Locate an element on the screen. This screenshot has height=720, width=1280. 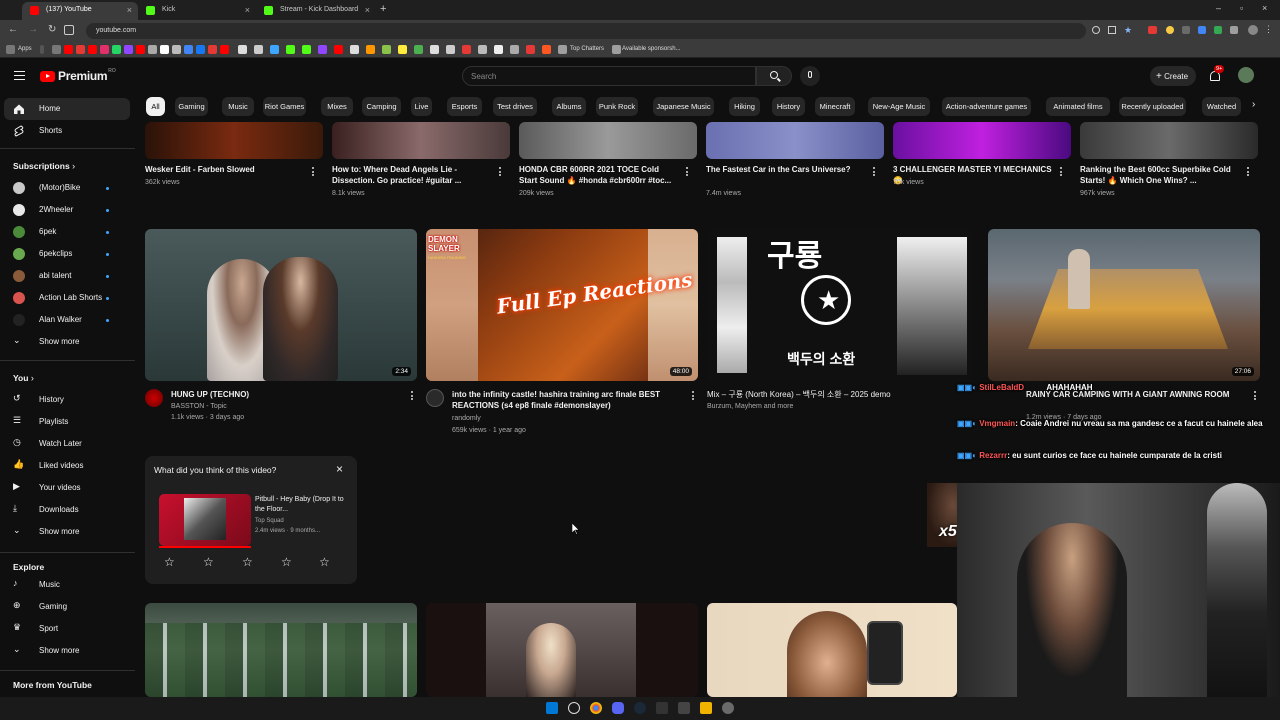
chrome-icon is located at coordinates (596, 708).